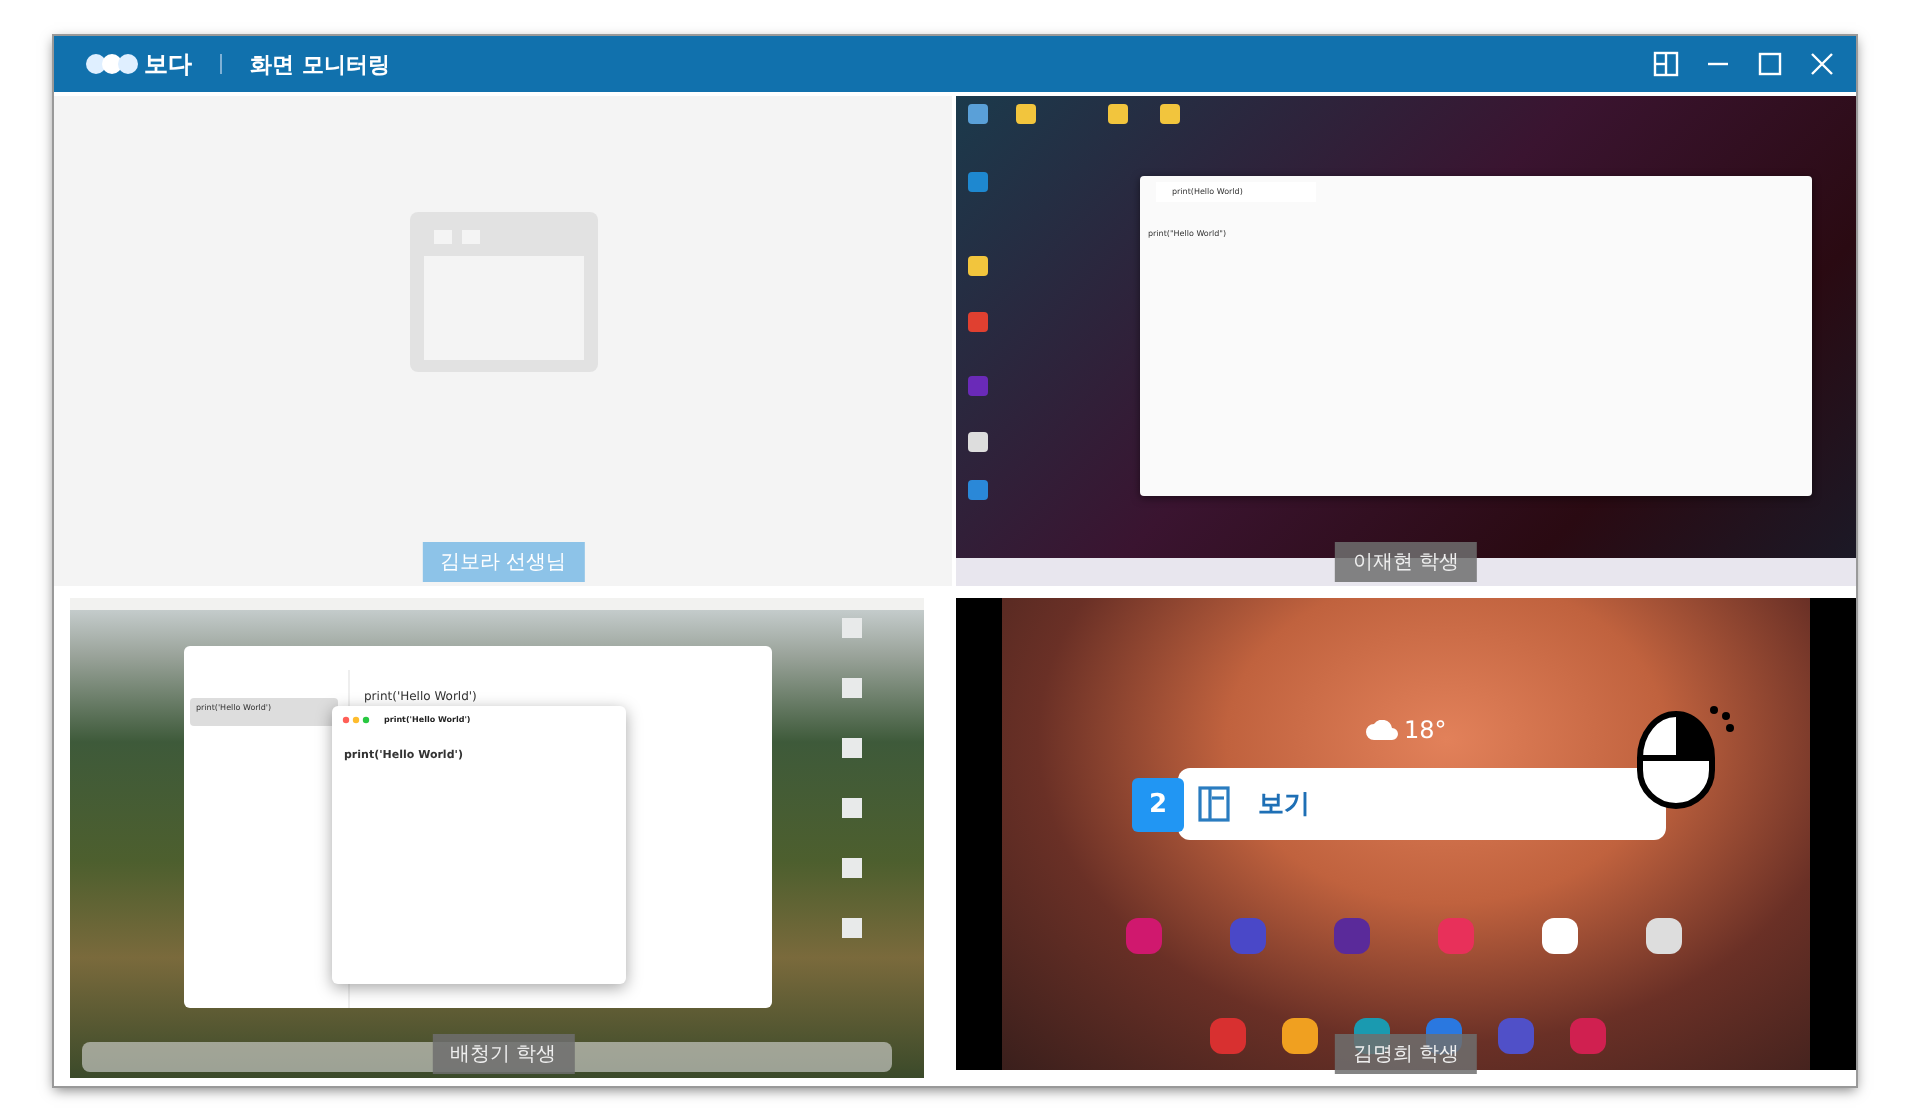  Describe the element at coordinates (503, 1054) in the screenshot. I see `screen-owner-label: 배청기 학생` at that location.